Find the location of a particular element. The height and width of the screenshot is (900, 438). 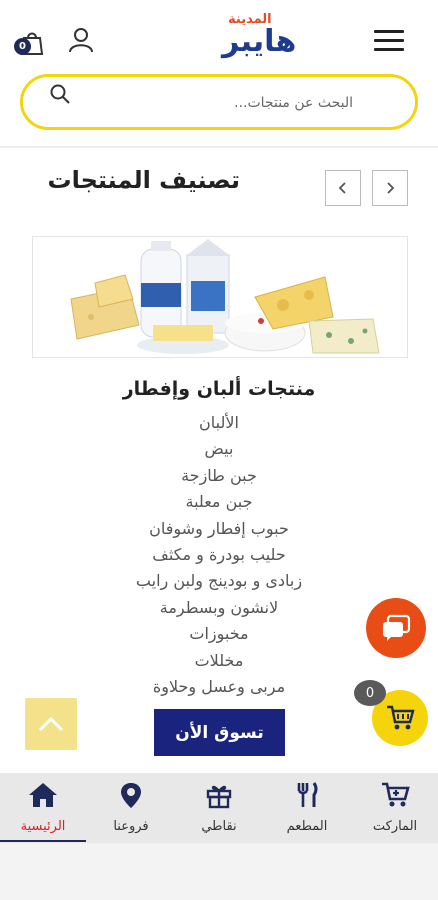

bottom-navigation: الماركت المطعم نقاطي فروعنا الرئيسية is located at coordinates (219, 808).